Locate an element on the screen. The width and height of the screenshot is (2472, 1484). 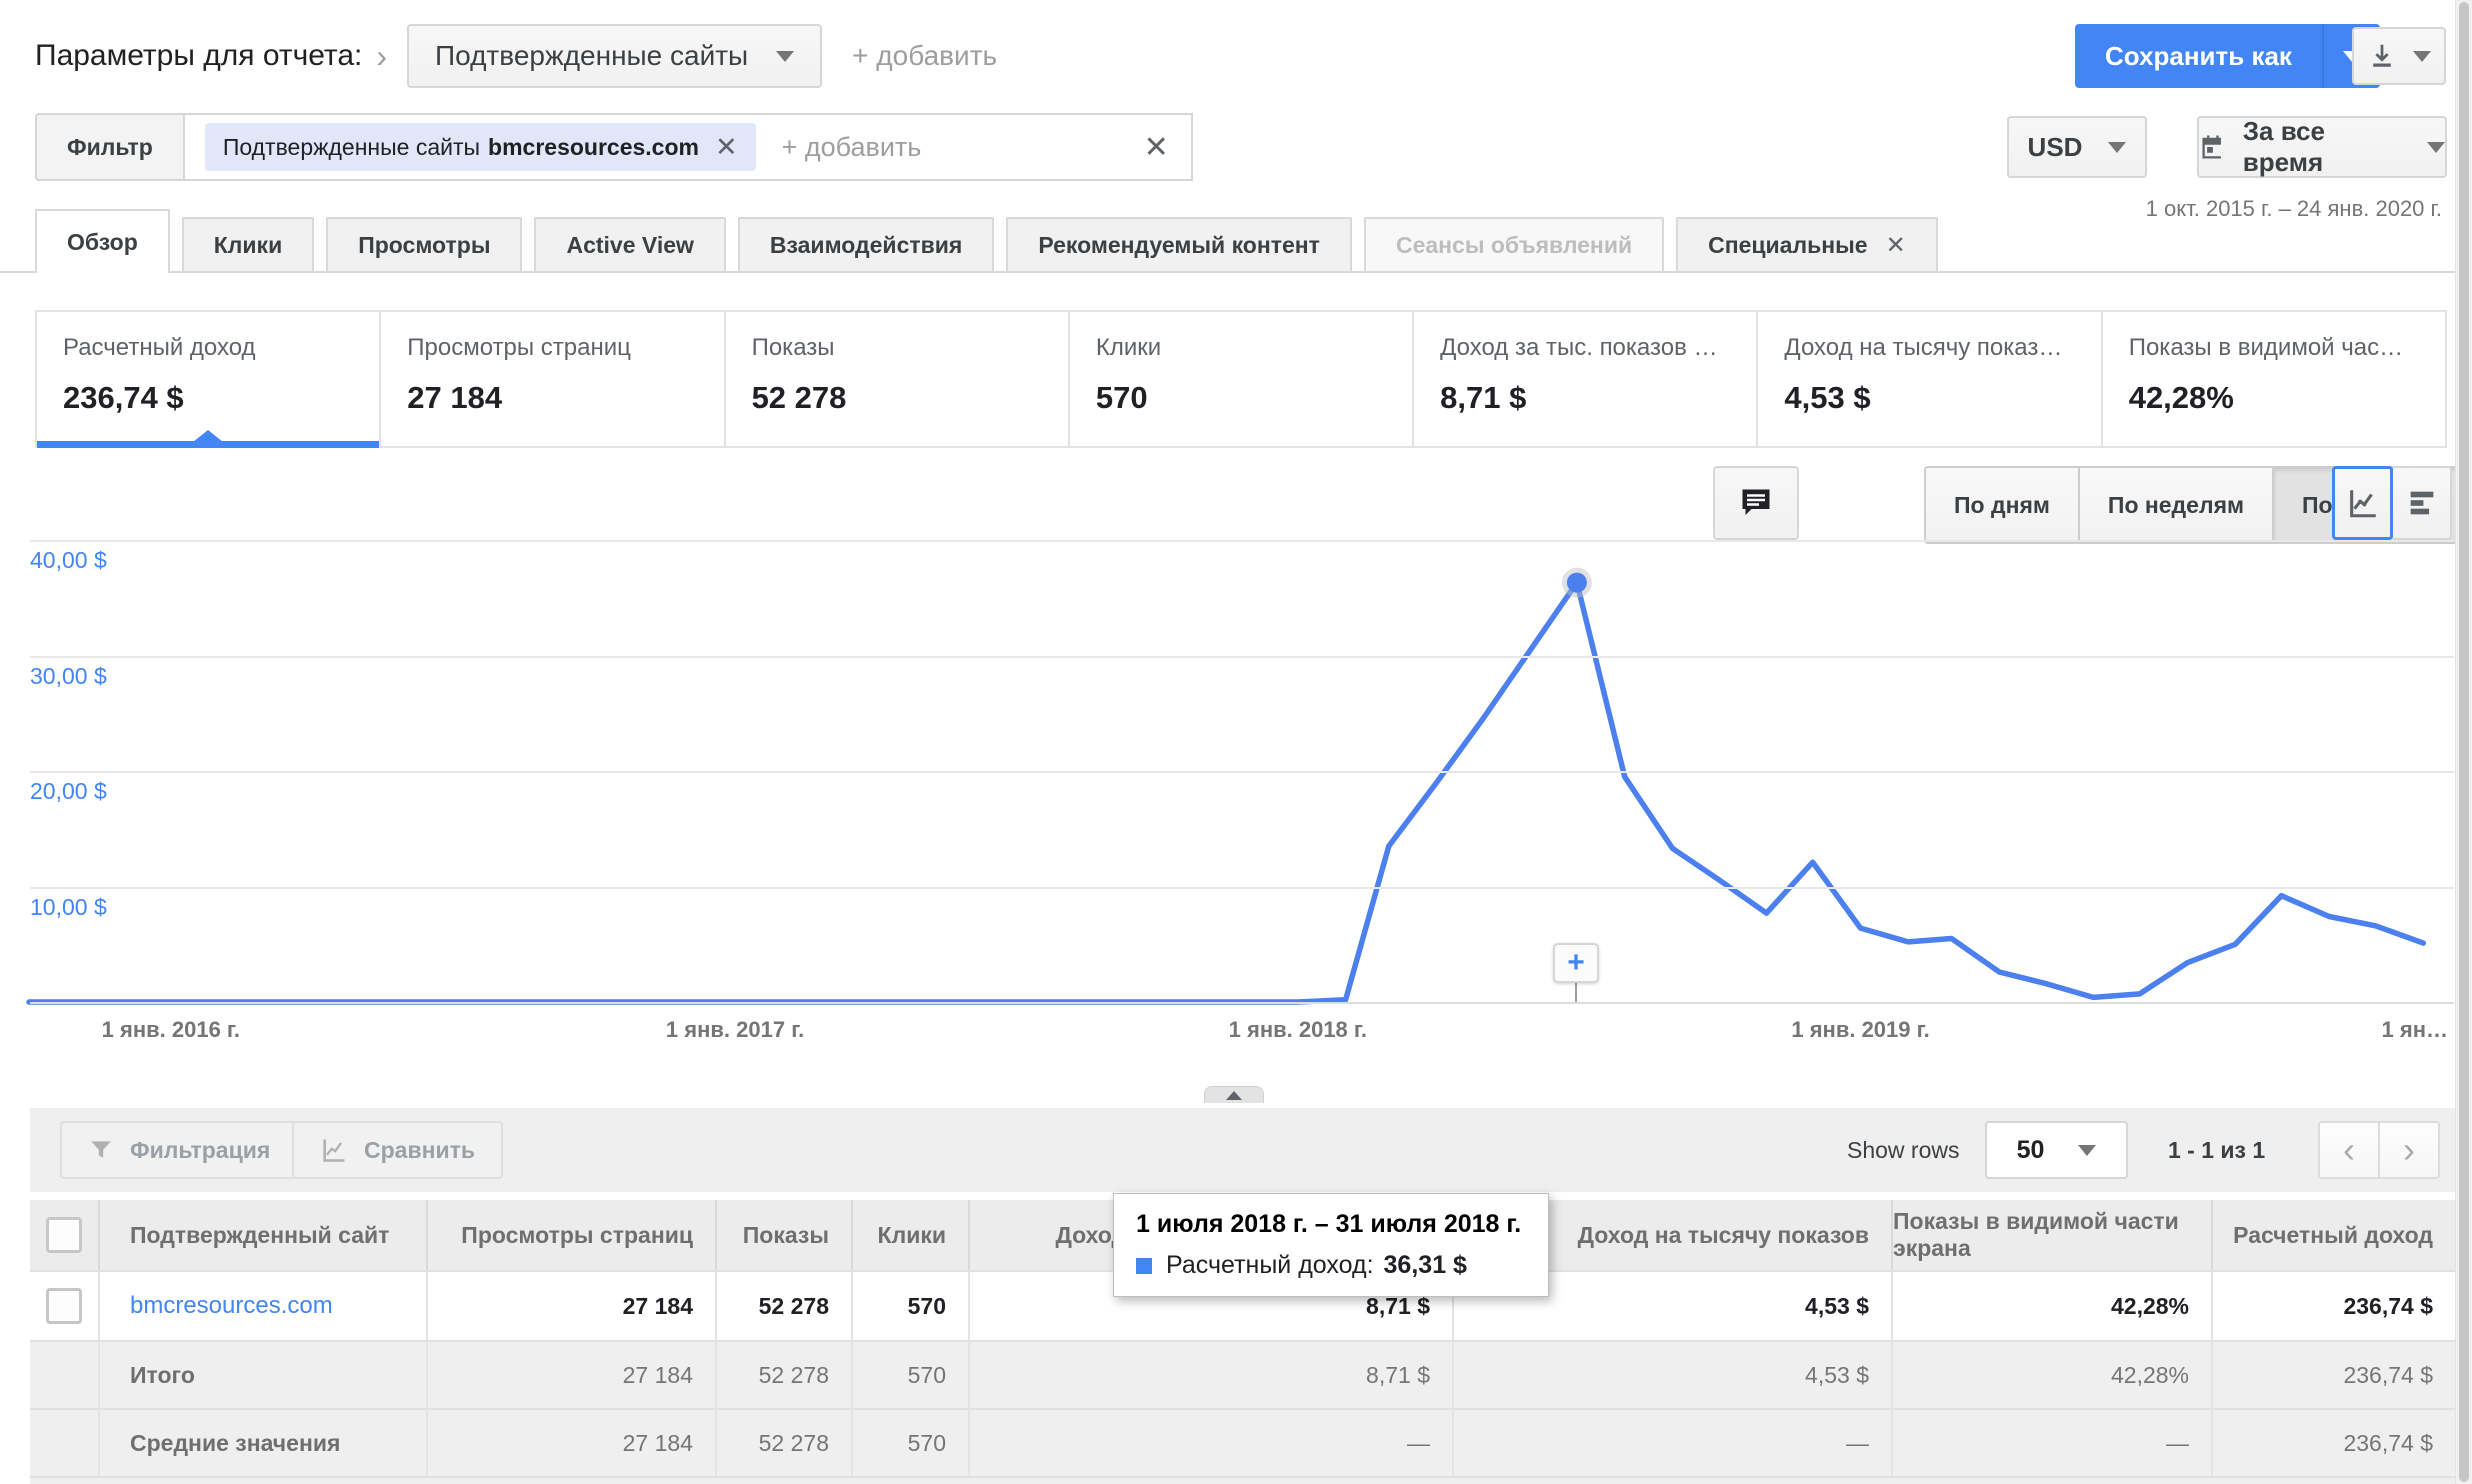
x-axis-line is located at coordinates (1242, 1003).